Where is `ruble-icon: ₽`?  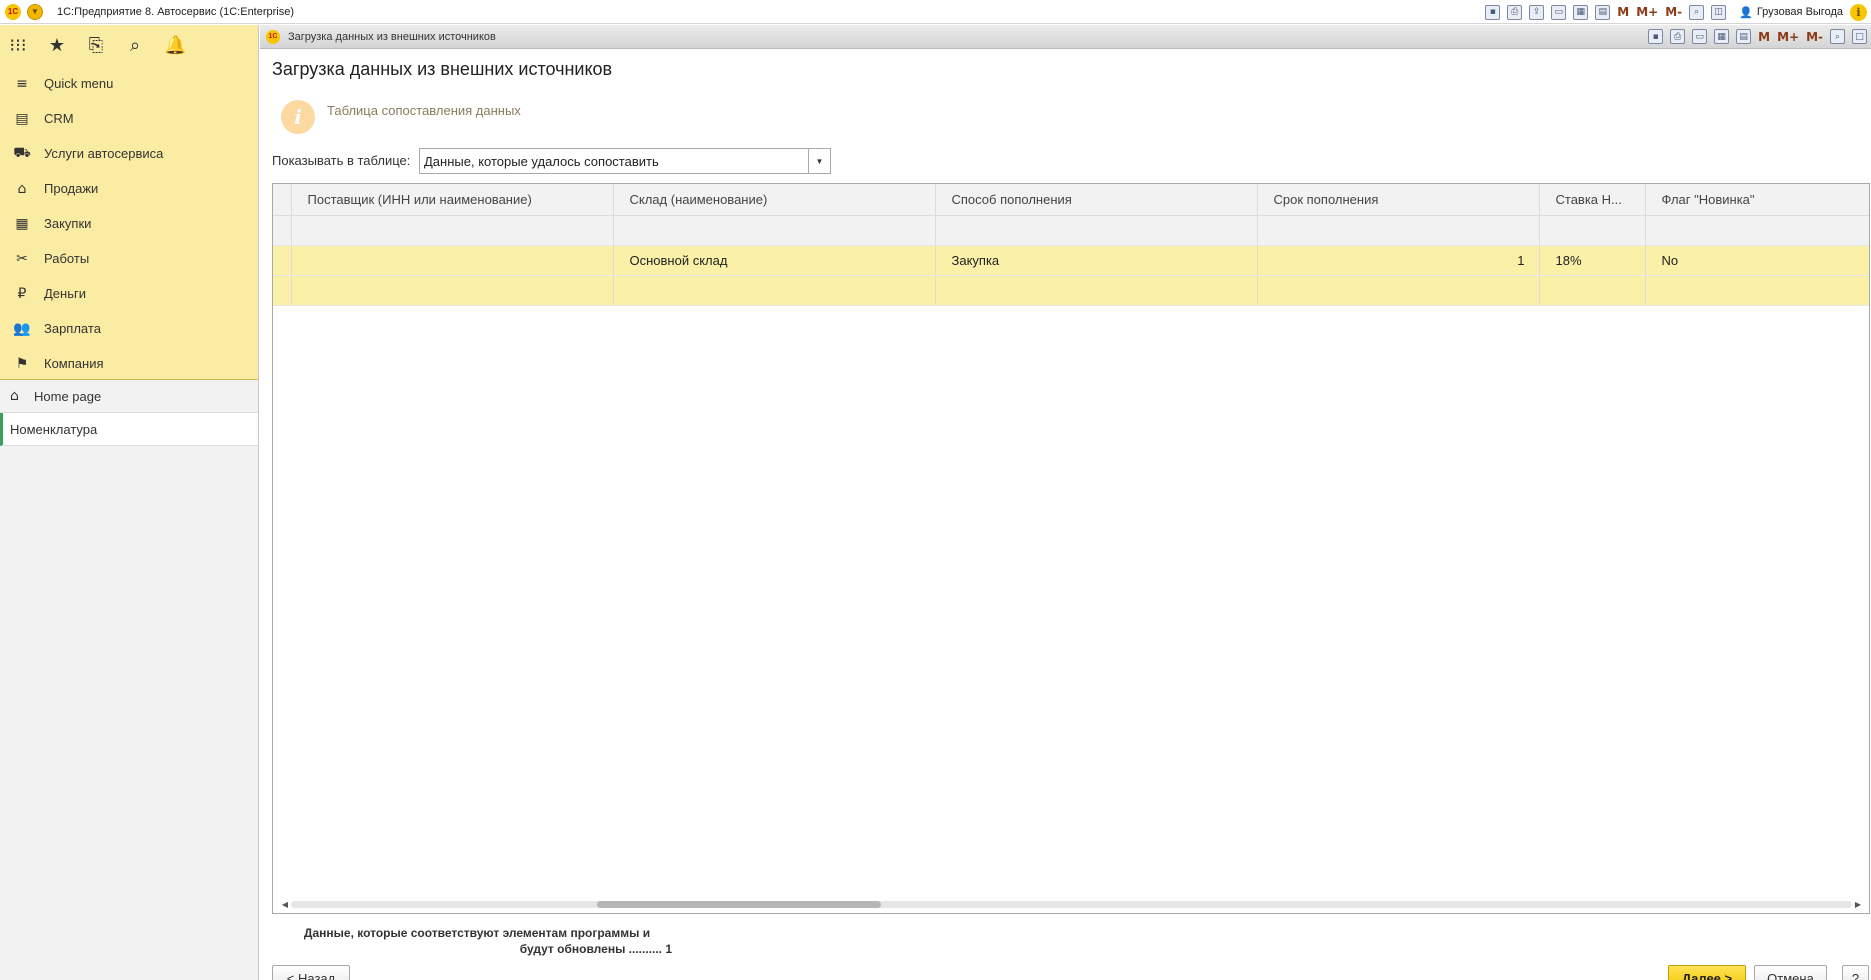 ruble-icon: ₽ is located at coordinates (22, 293).